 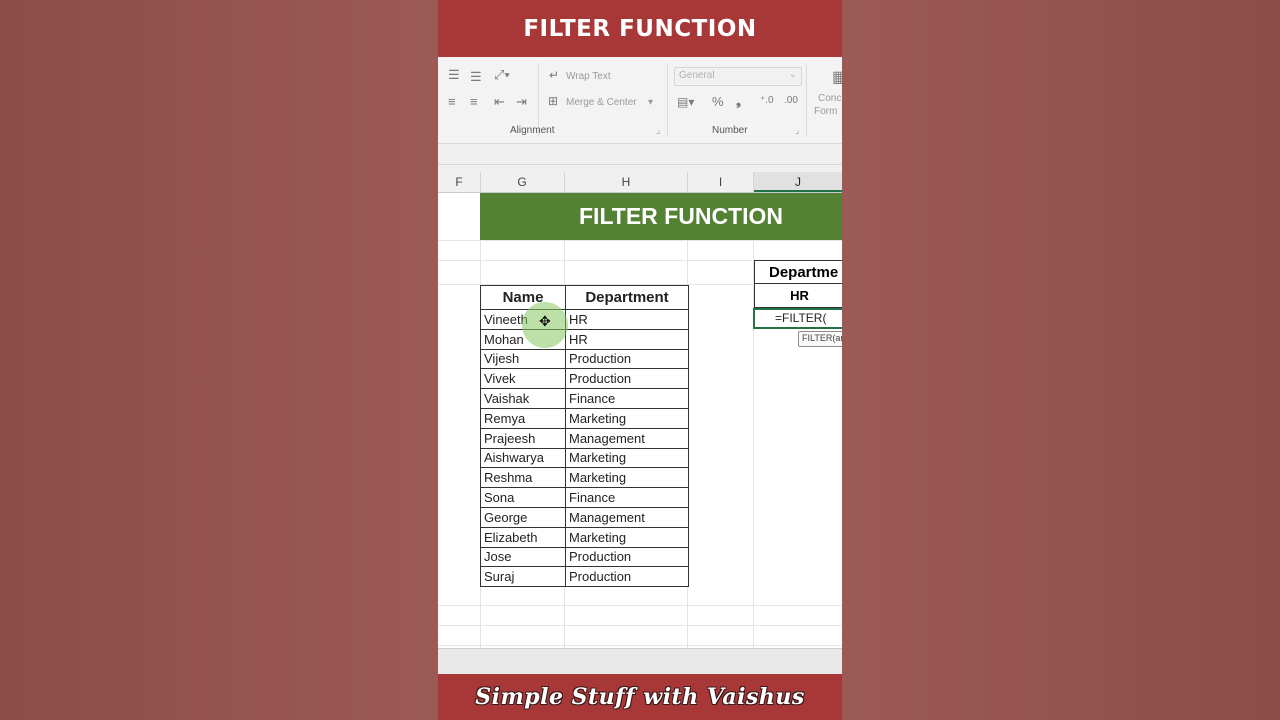 What do you see at coordinates (798, 182) in the screenshot?
I see `column-header-j: J` at bounding box center [798, 182].